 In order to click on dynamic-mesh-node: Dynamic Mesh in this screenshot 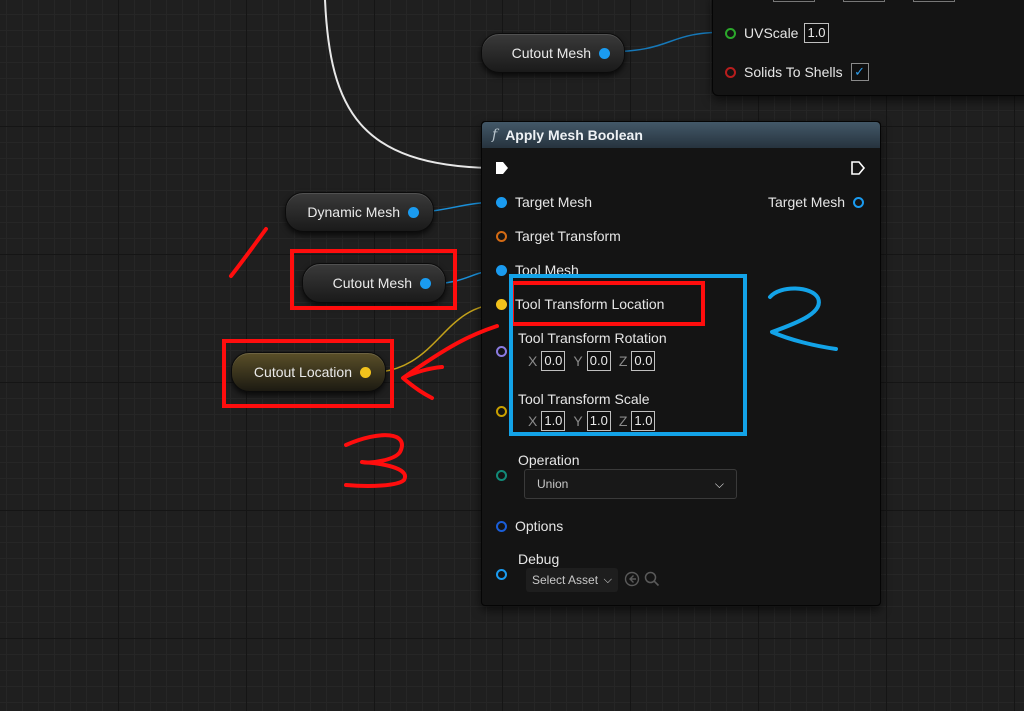, I will do `click(359, 212)`.